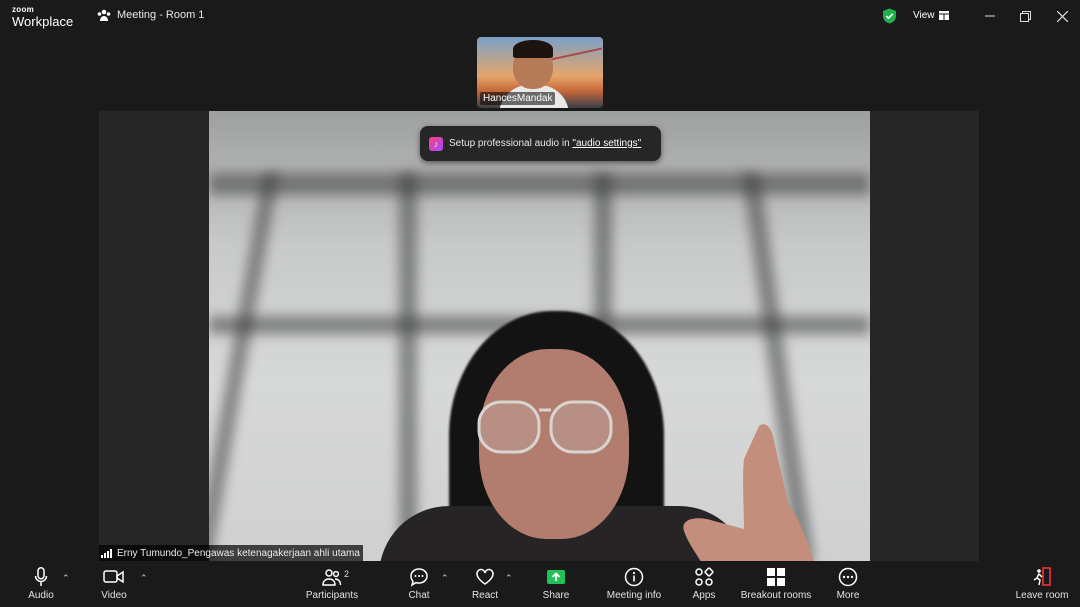  What do you see at coordinates (704, 595) in the screenshot?
I see `apps-label: Apps` at bounding box center [704, 595].